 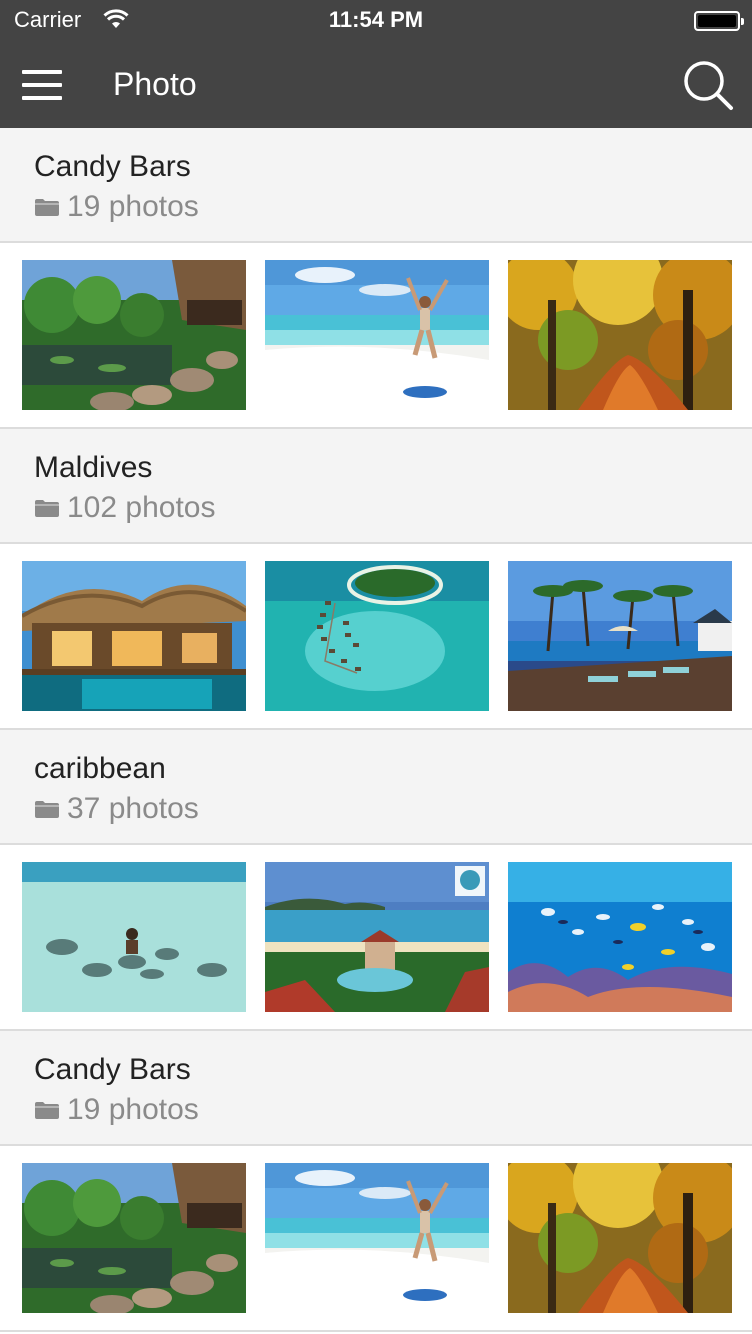 I want to click on status-bar: Carrier 11:54 PM, so click(x=376, y=20).